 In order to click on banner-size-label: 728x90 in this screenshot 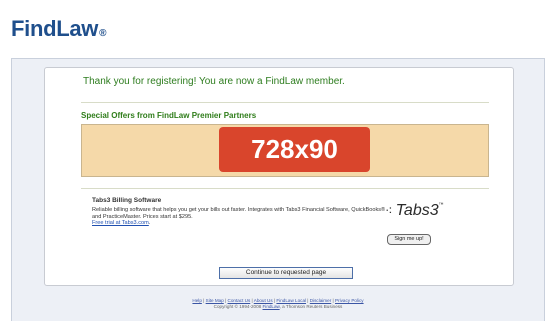, I will do `click(294, 149)`.